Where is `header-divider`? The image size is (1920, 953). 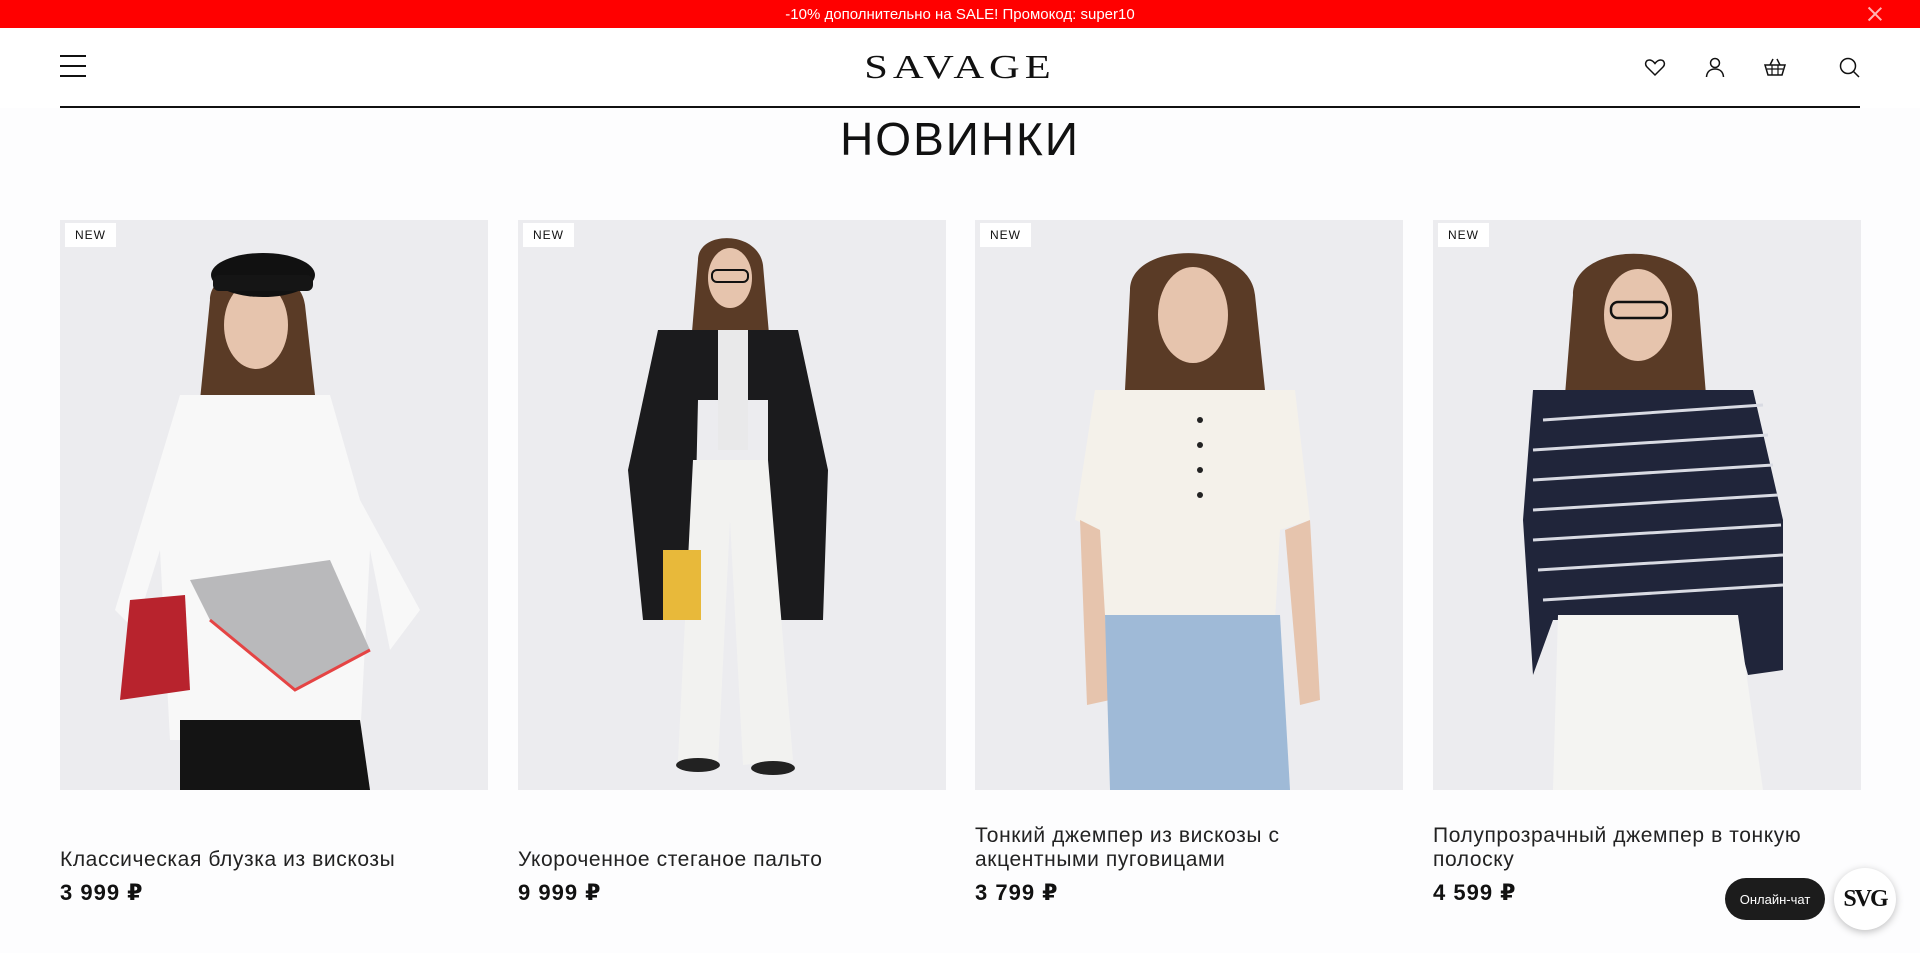
header-divider is located at coordinates (960, 107).